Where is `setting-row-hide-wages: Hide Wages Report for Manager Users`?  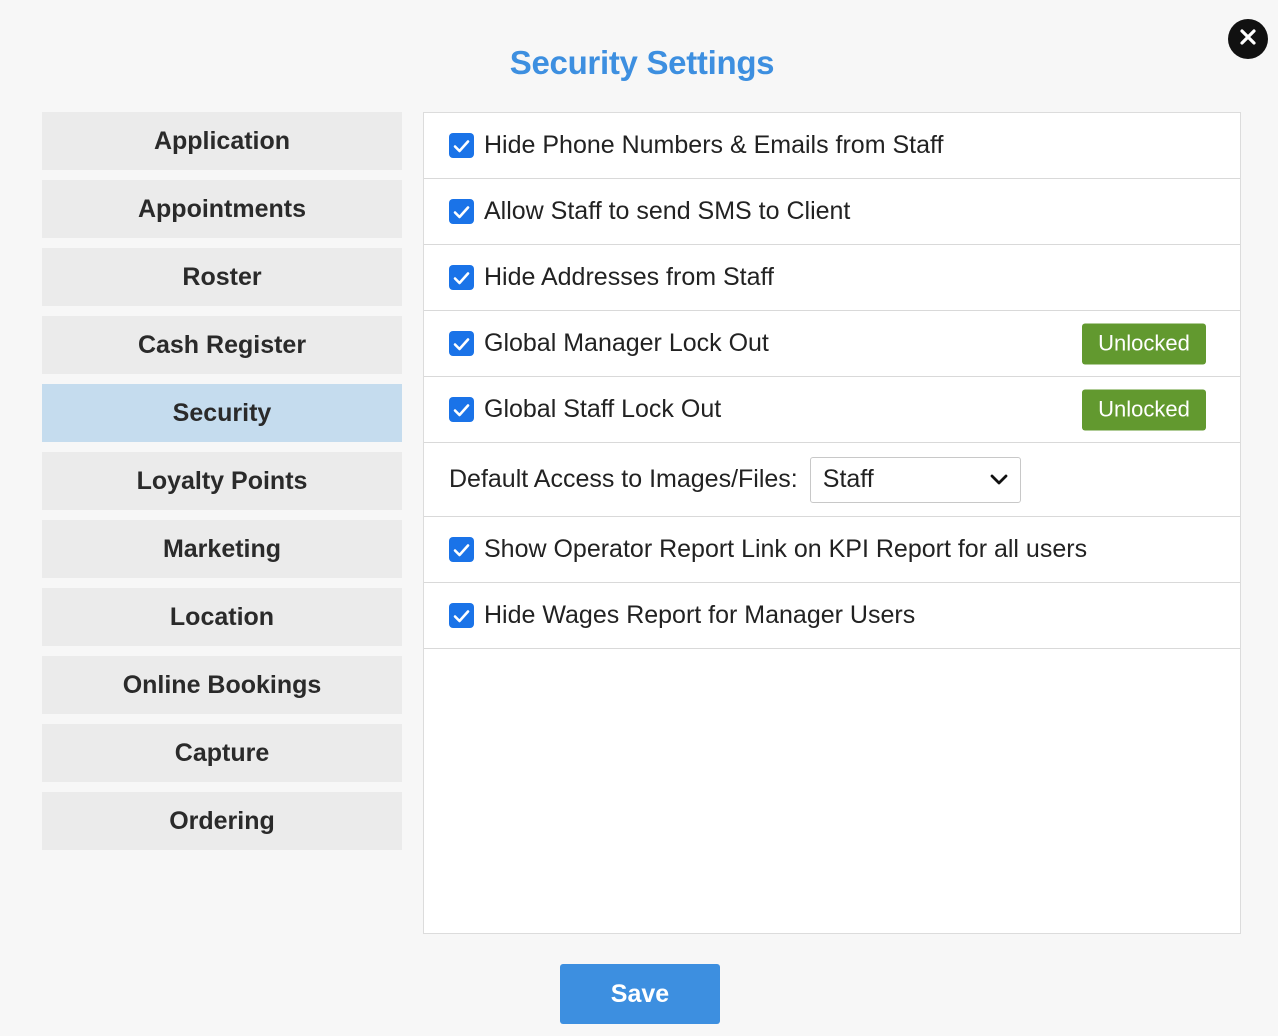
setting-row-hide-wages: Hide Wages Report for Manager Users is located at coordinates (832, 616).